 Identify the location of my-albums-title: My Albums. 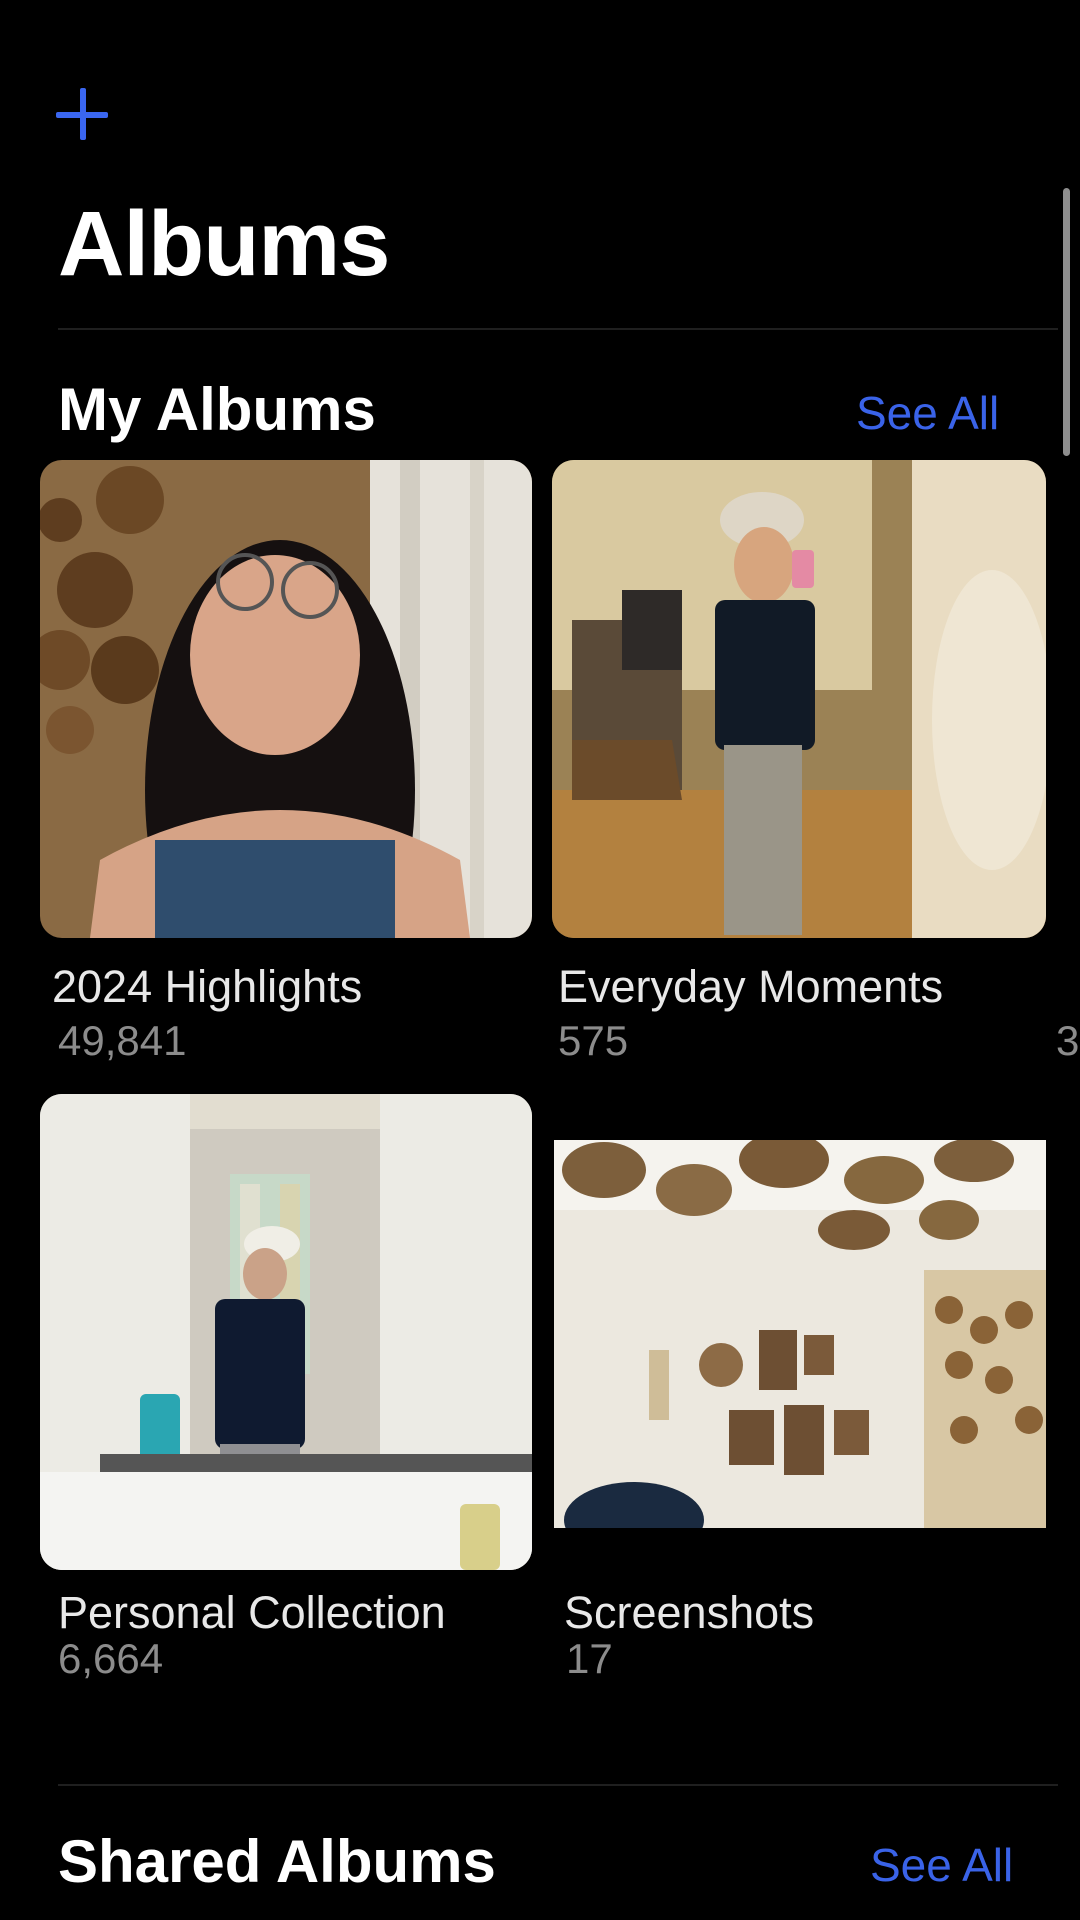
(217, 409).